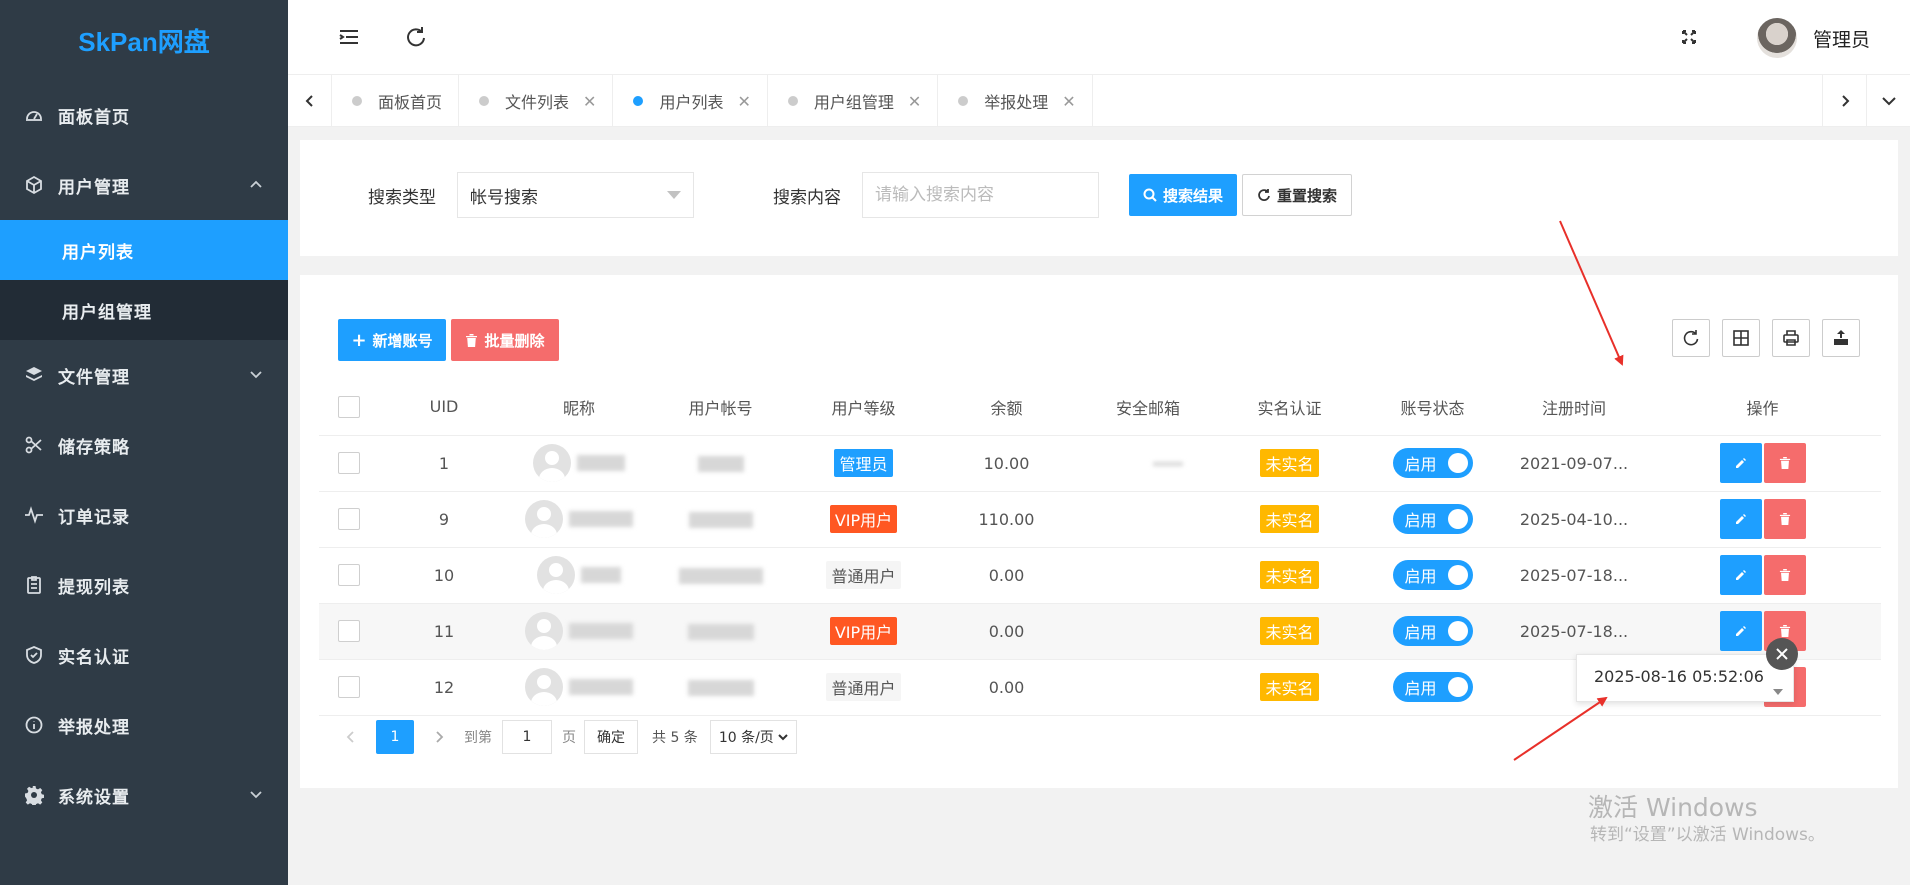 This screenshot has height=885, width=1910. I want to click on export-button, so click(1841, 338).